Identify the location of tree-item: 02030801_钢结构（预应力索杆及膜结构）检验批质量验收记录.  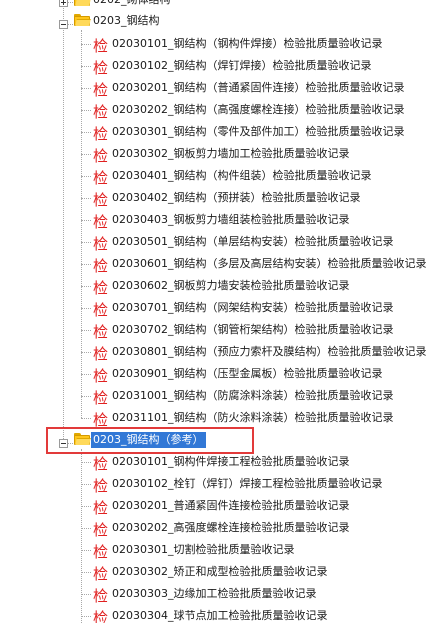
(269, 352).